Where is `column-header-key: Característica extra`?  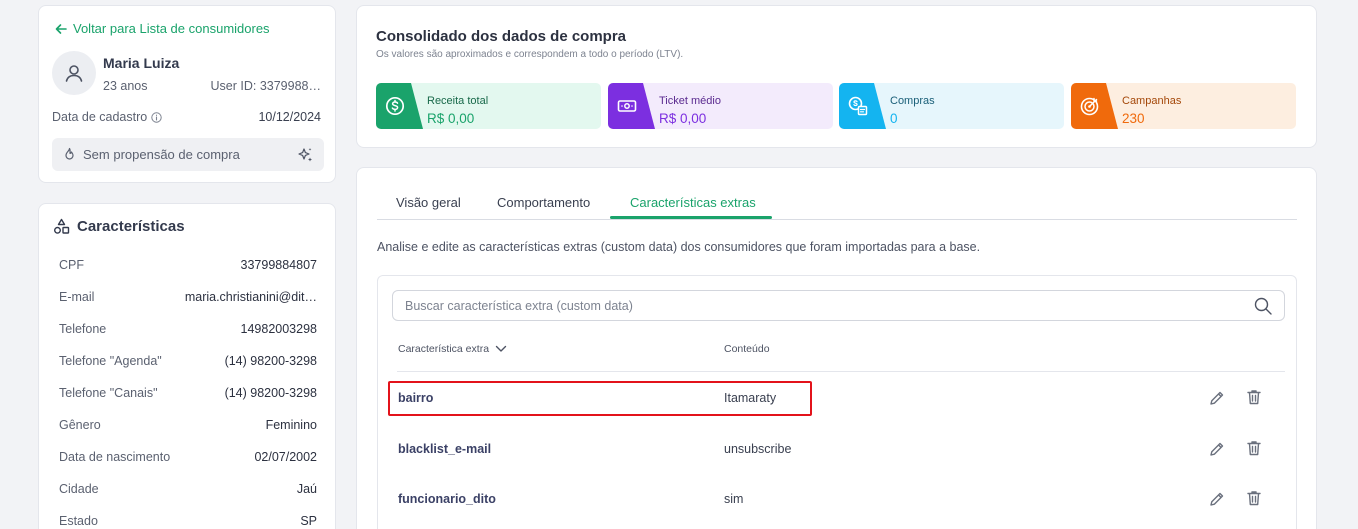
column-header-key: Característica extra is located at coordinates (452, 349).